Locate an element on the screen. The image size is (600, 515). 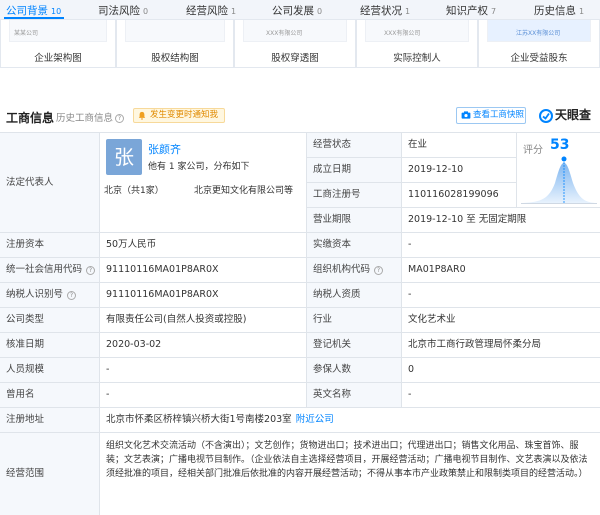
staff-size-label: 人员规模 is located at coordinates (50, 370).